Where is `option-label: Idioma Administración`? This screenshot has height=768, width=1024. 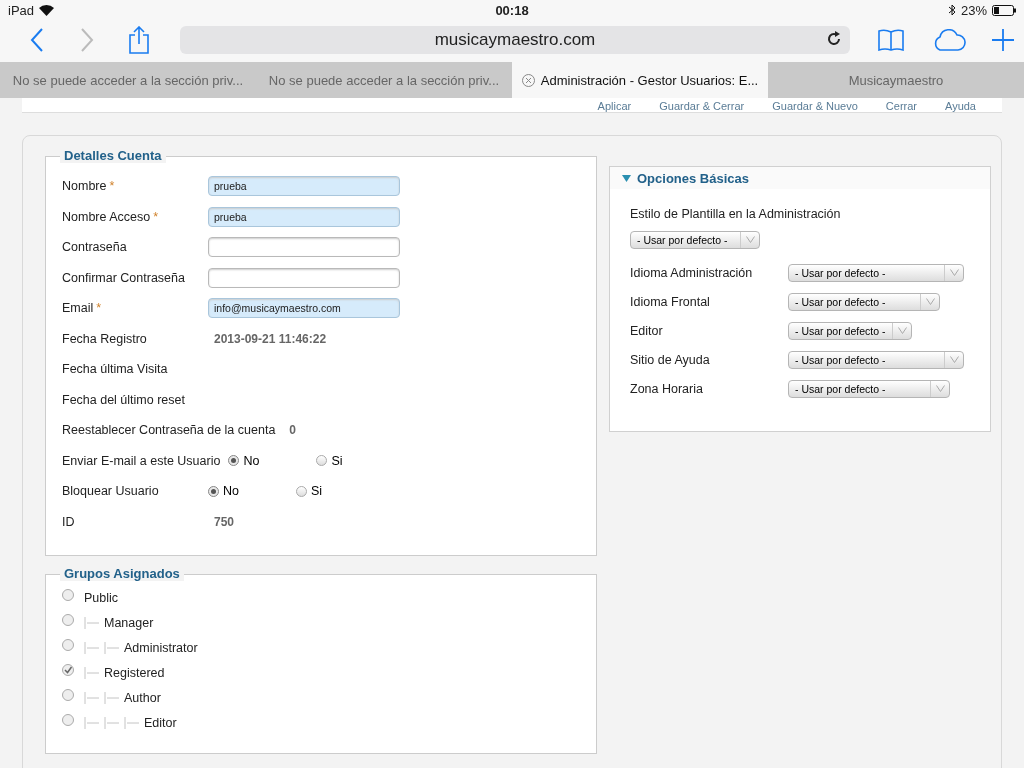 option-label: Idioma Administración is located at coordinates (691, 272).